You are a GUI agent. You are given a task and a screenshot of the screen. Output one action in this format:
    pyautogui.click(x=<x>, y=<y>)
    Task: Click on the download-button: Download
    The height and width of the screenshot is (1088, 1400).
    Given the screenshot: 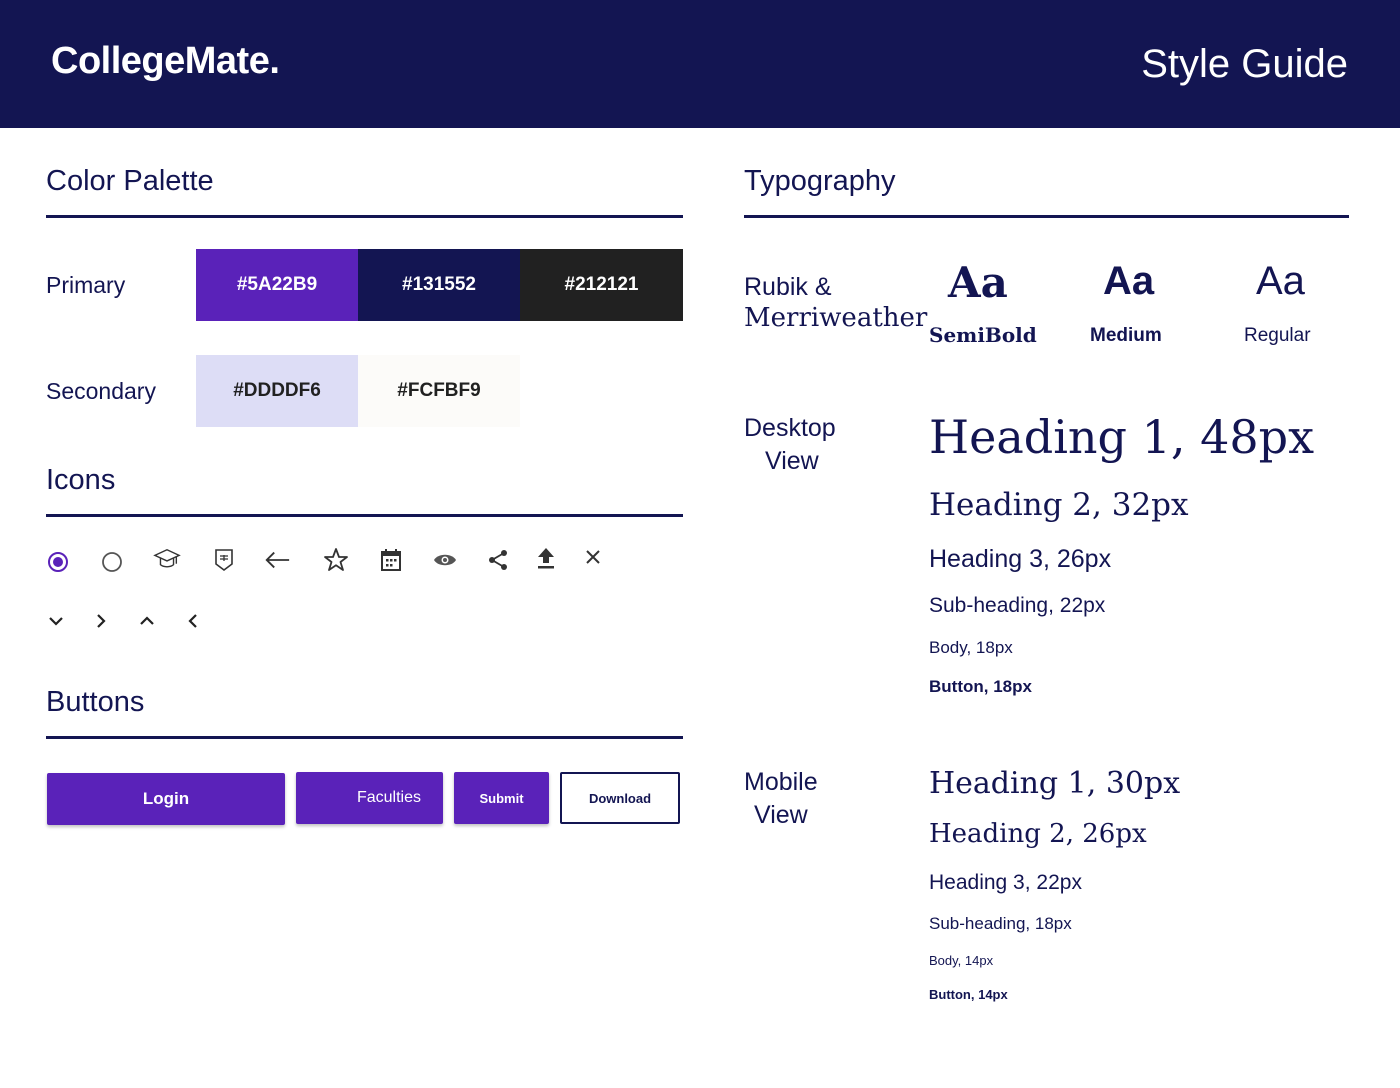 What is the action you would take?
    pyautogui.click(x=620, y=798)
    